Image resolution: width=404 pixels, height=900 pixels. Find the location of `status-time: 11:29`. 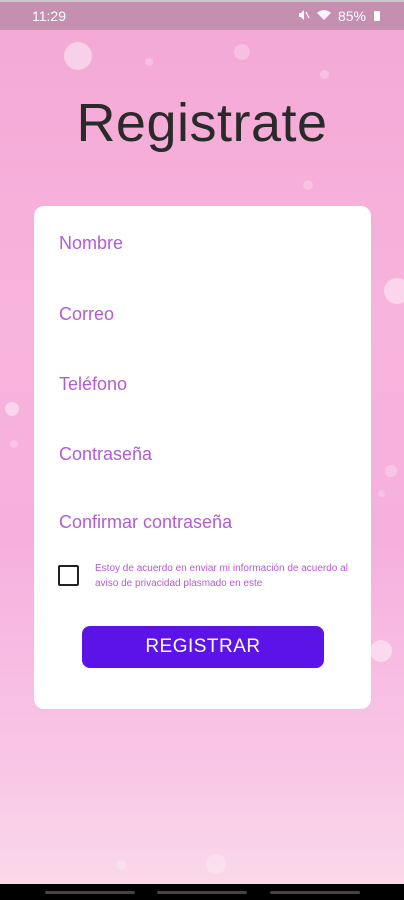

status-time: 11:29 is located at coordinates (49, 16).